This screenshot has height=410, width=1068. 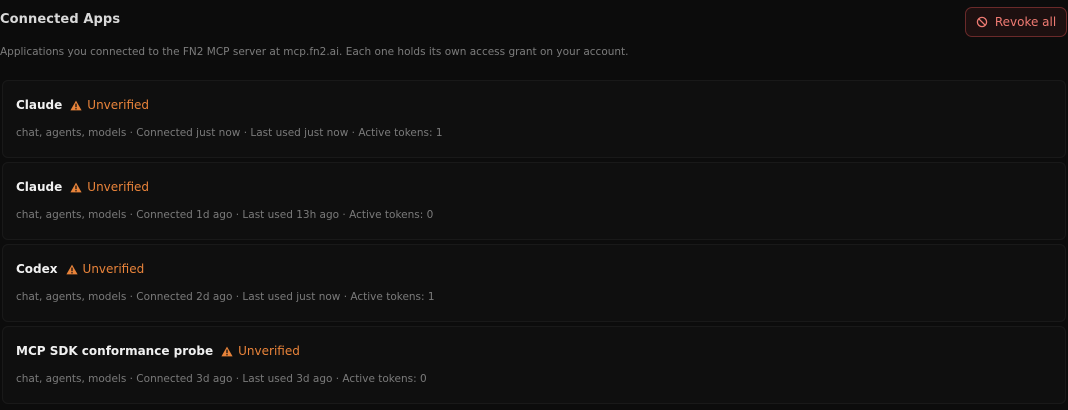 I want to click on app-title-row: Codex Unverified, so click(x=80, y=269).